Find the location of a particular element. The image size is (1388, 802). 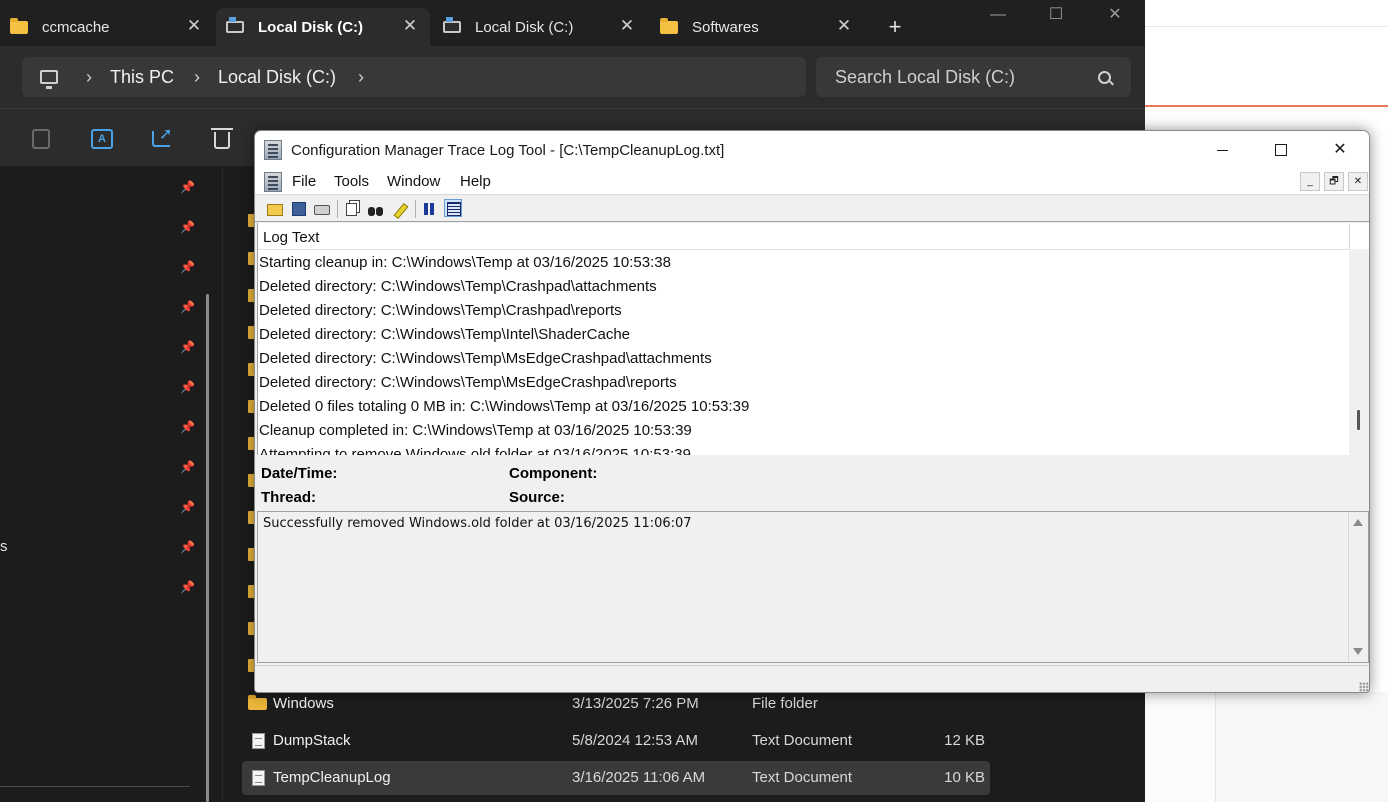

share-icon is located at coordinates (162, 135).